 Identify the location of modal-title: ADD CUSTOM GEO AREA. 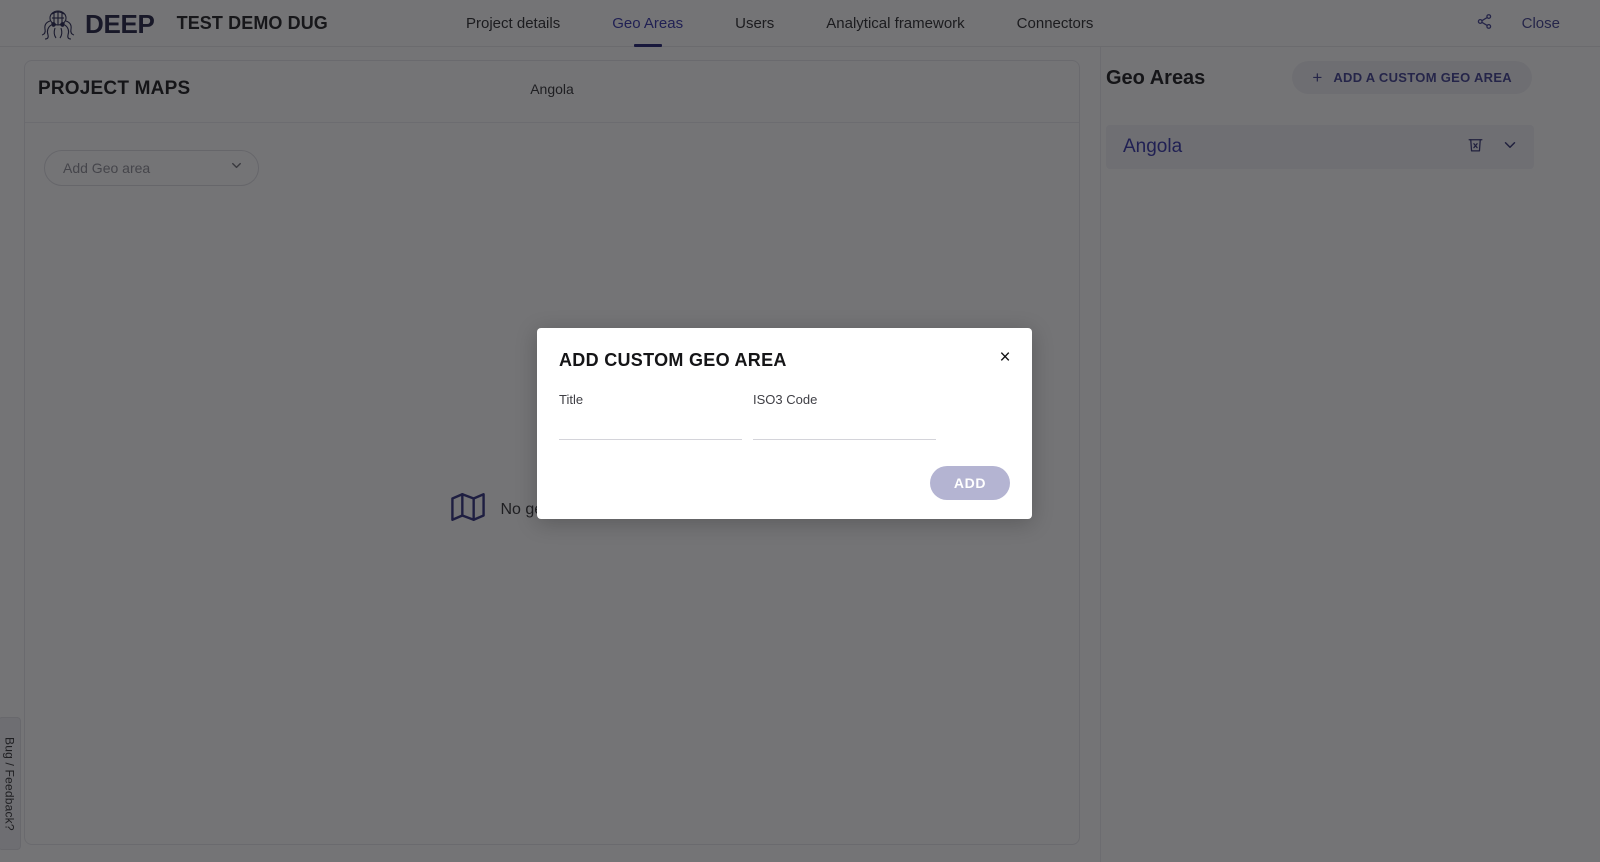
(673, 360).